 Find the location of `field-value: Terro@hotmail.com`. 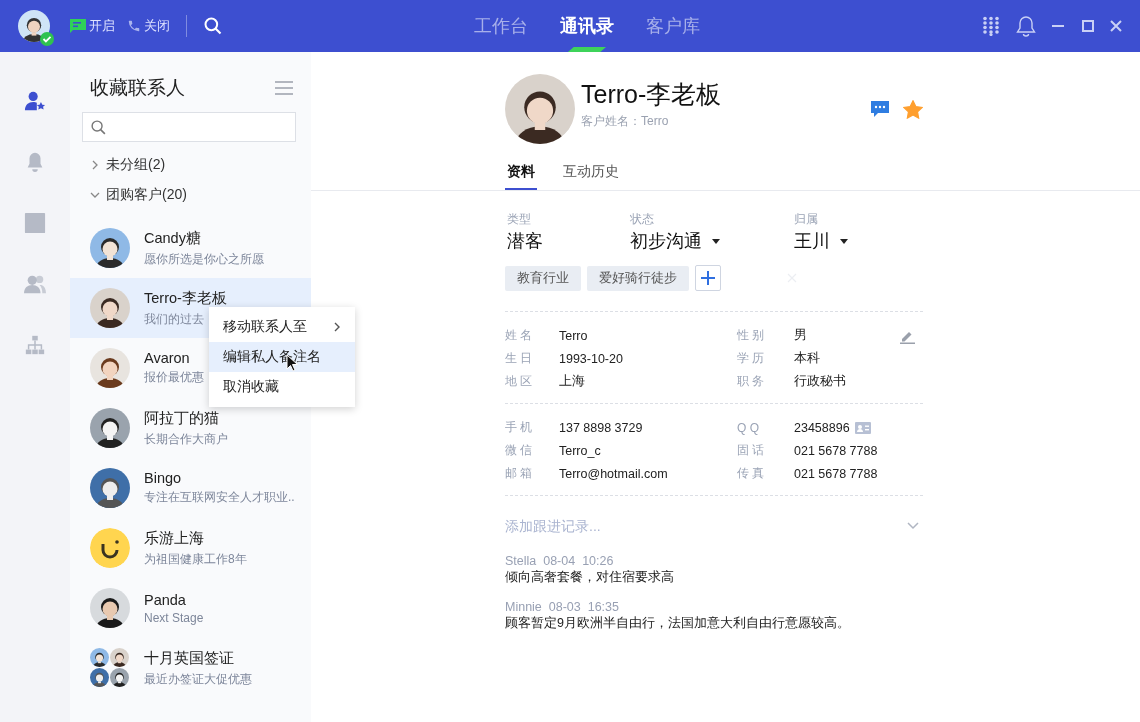

field-value: Terro@hotmail.com is located at coordinates (613, 473).